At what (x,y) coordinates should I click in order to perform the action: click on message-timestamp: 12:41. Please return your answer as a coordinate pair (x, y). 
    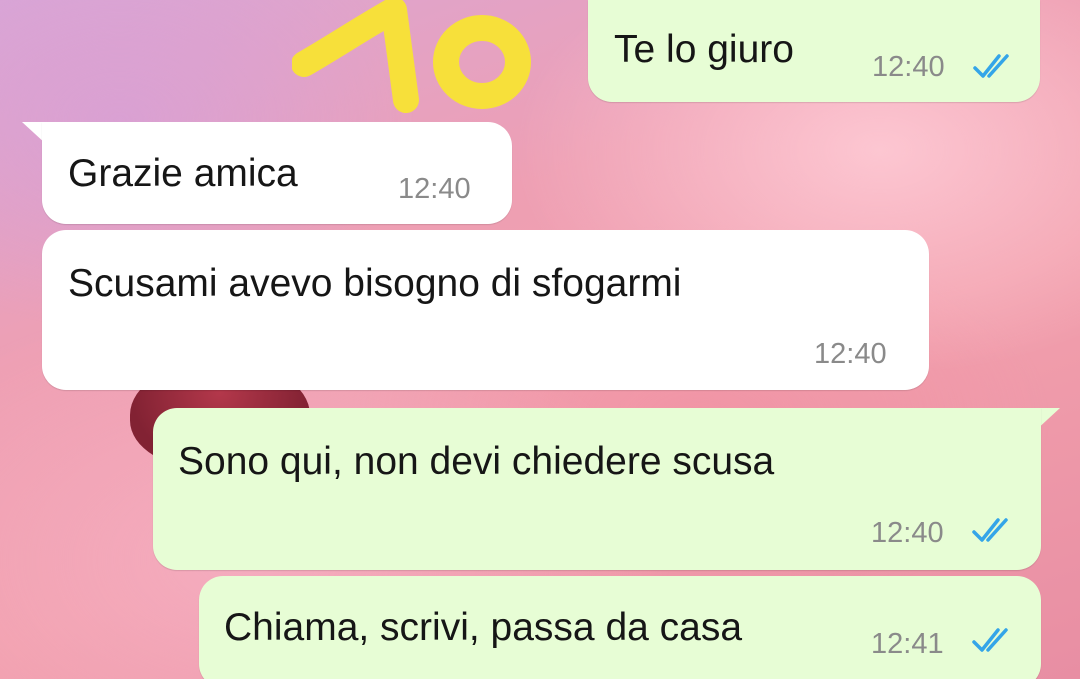
    Looking at the image, I should click on (907, 644).